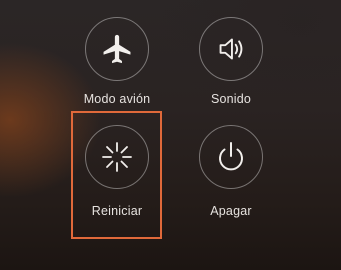 This screenshot has width=341, height=270. Describe the element at coordinates (231, 211) in the screenshot. I see `power-off-label: Apagar` at that location.